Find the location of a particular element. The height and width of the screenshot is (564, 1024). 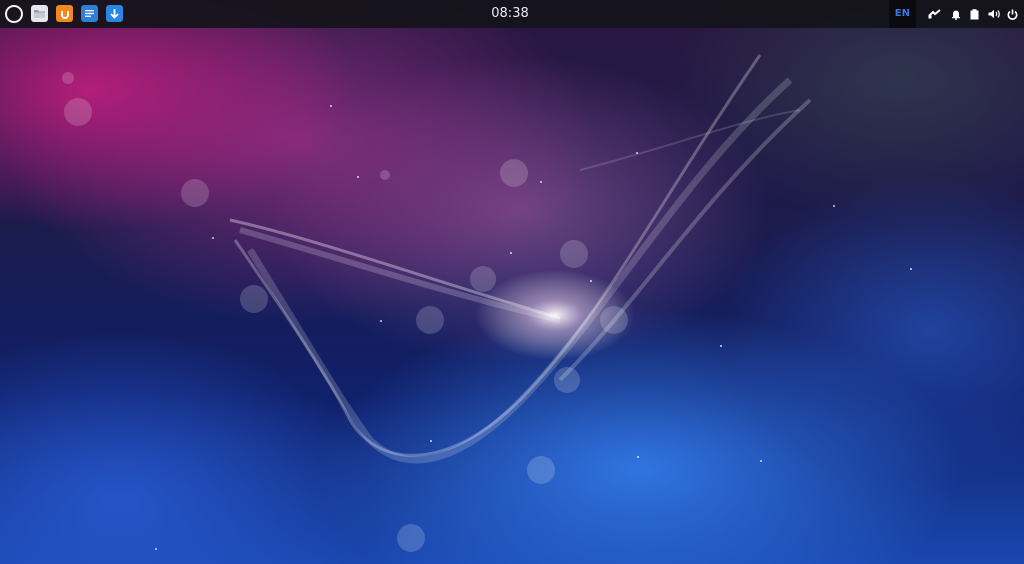

software-store-icon is located at coordinates (64, 14).